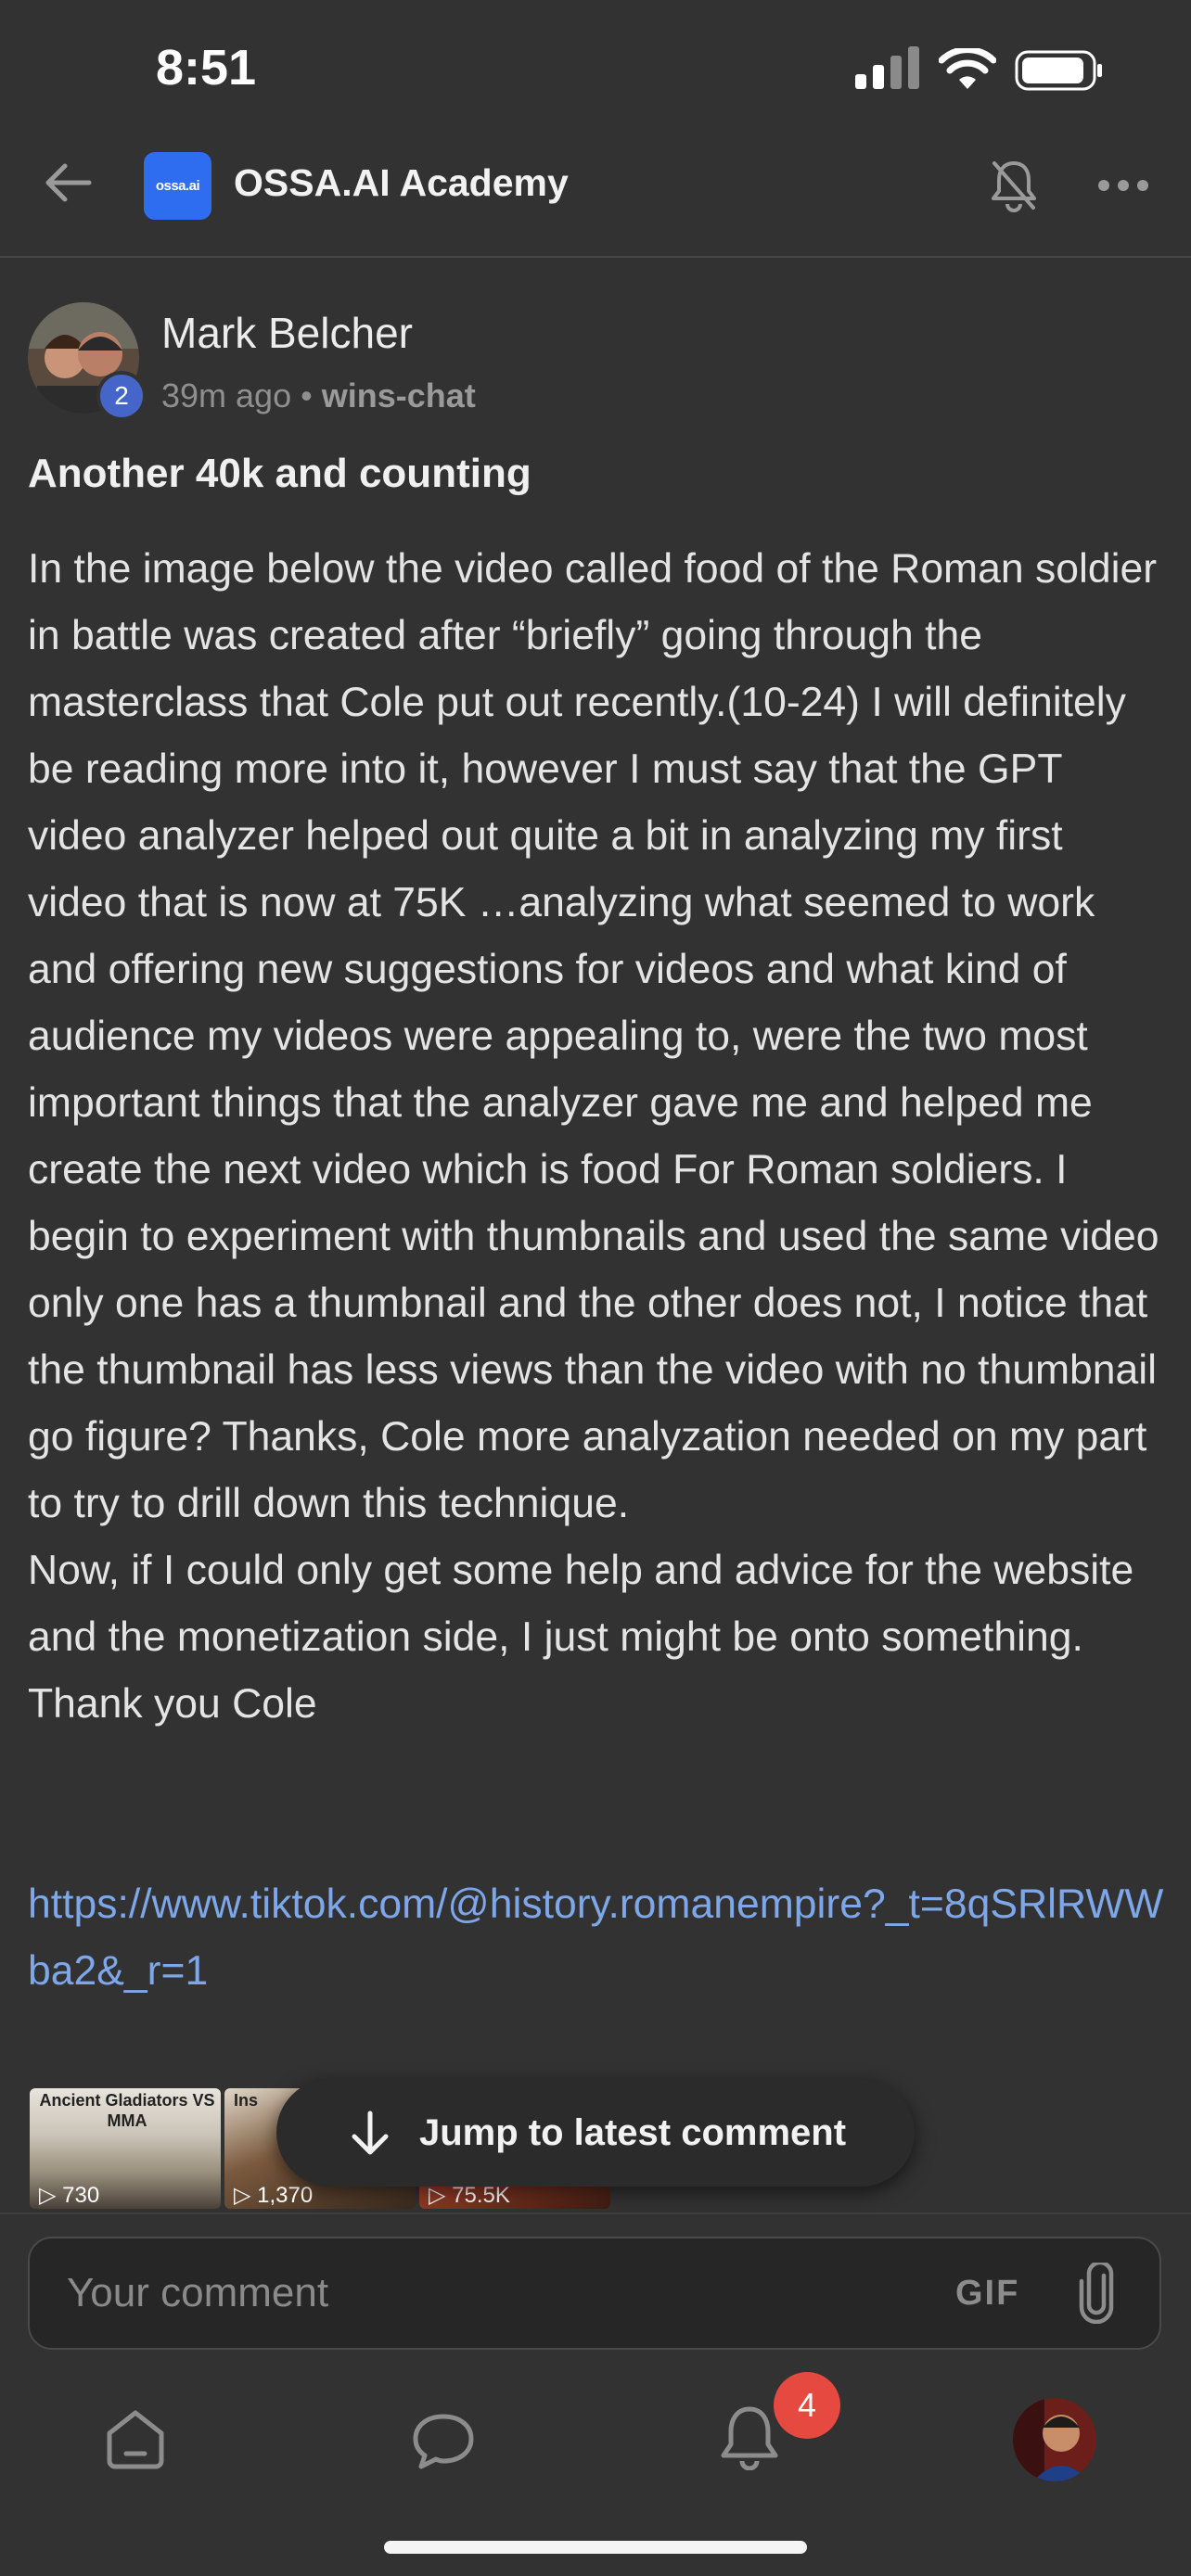 This screenshot has height=2576, width=1191. What do you see at coordinates (1096, 2293) in the screenshot?
I see `paperclip-icon` at bounding box center [1096, 2293].